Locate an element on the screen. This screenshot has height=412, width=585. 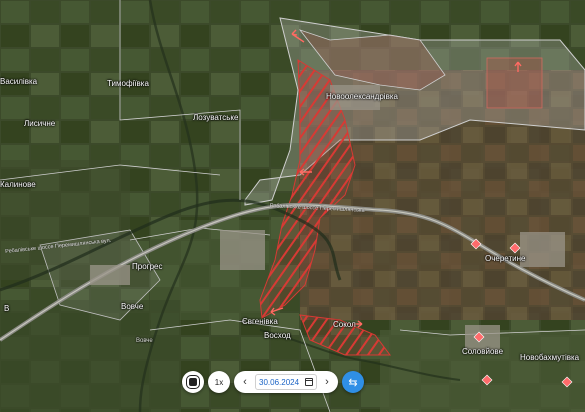
place-label-vasylivka: Василівка is located at coordinates (19, 81).